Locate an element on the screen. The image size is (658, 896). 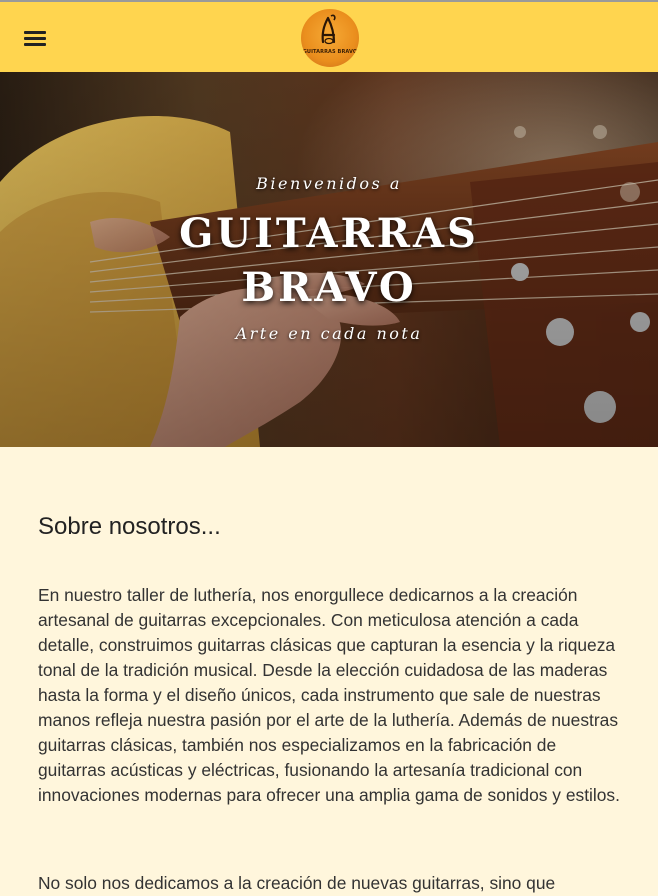
top-navbar: GUITARRAS BRAVO is located at coordinates (329, 37).